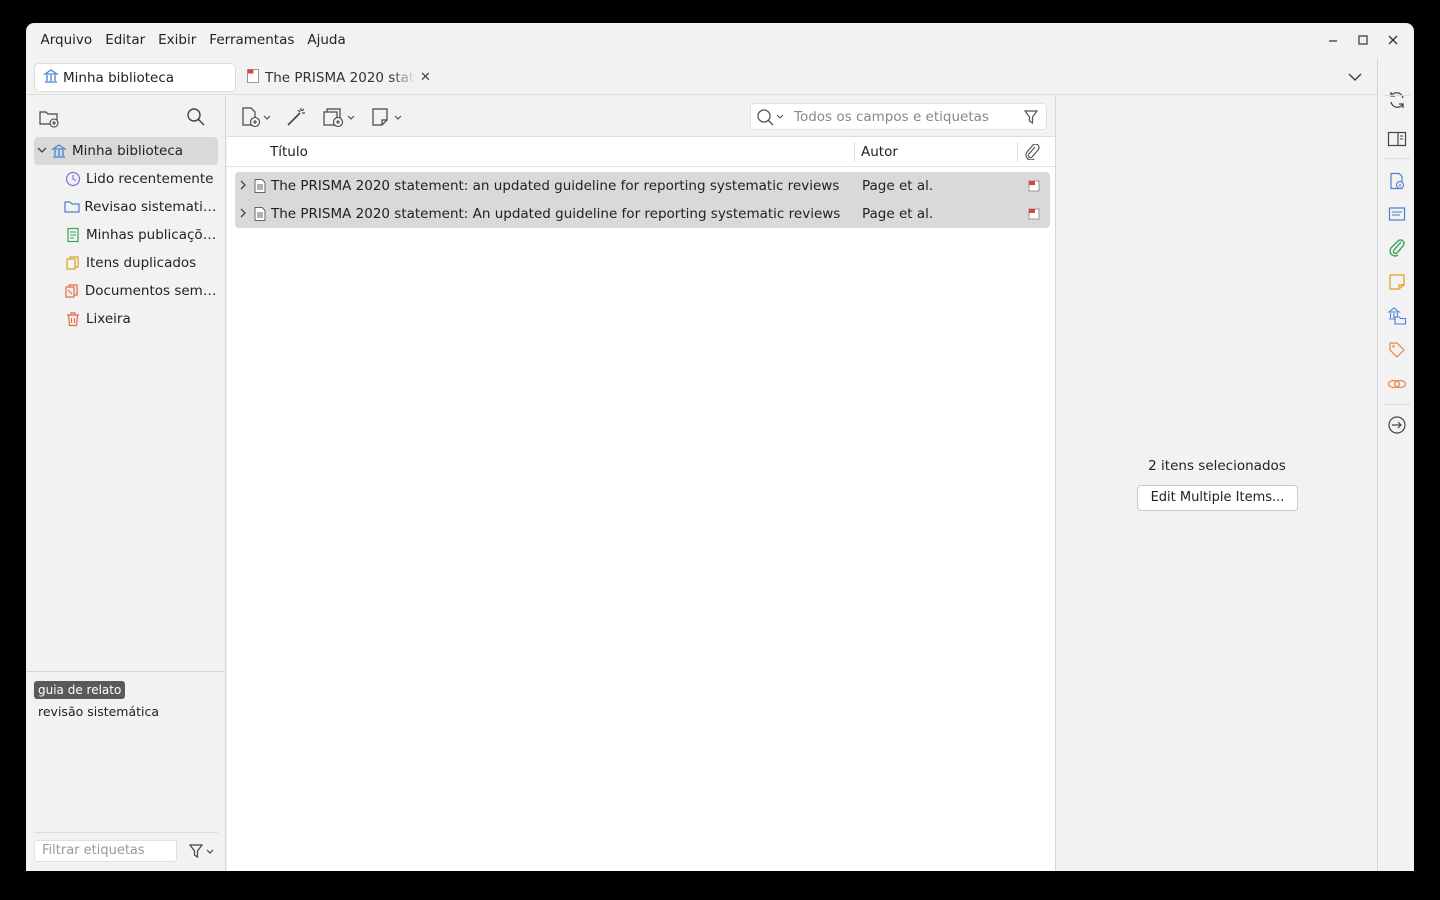 This screenshot has width=1440, height=900. Describe the element at coordinates (720, 40) in the screenshot. I see `menubar: Arquivo Editar Exibir Ferramentas Ajuda` at that location.